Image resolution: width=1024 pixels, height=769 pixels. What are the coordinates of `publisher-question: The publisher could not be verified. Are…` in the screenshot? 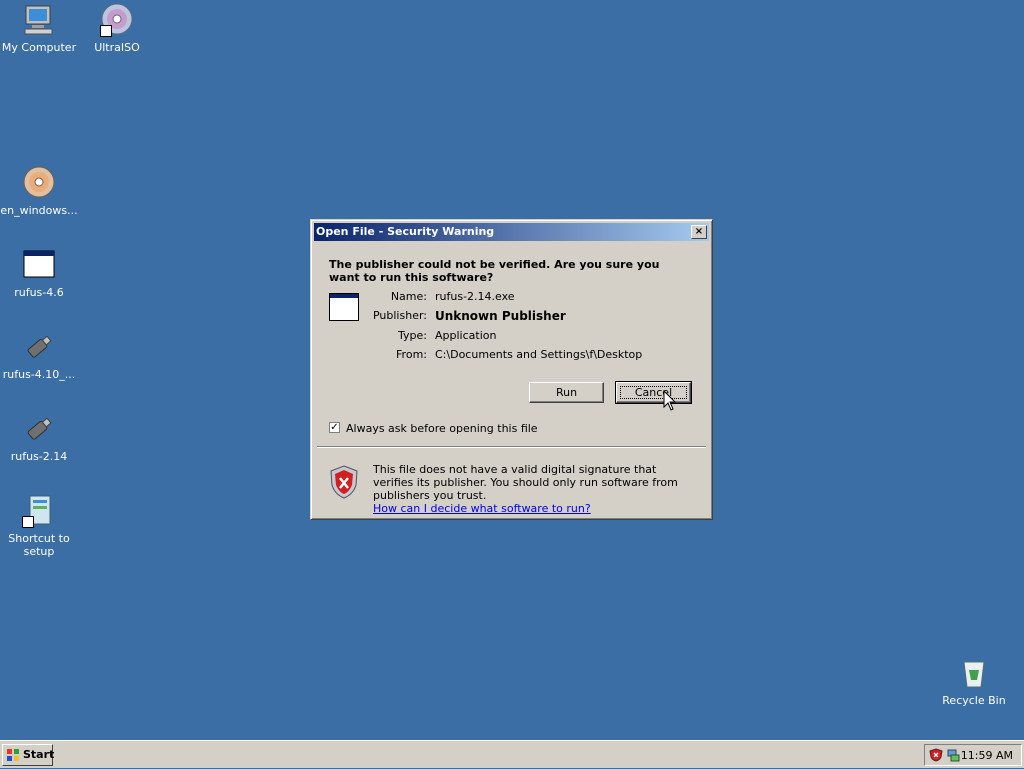 It's located at (494, 271).